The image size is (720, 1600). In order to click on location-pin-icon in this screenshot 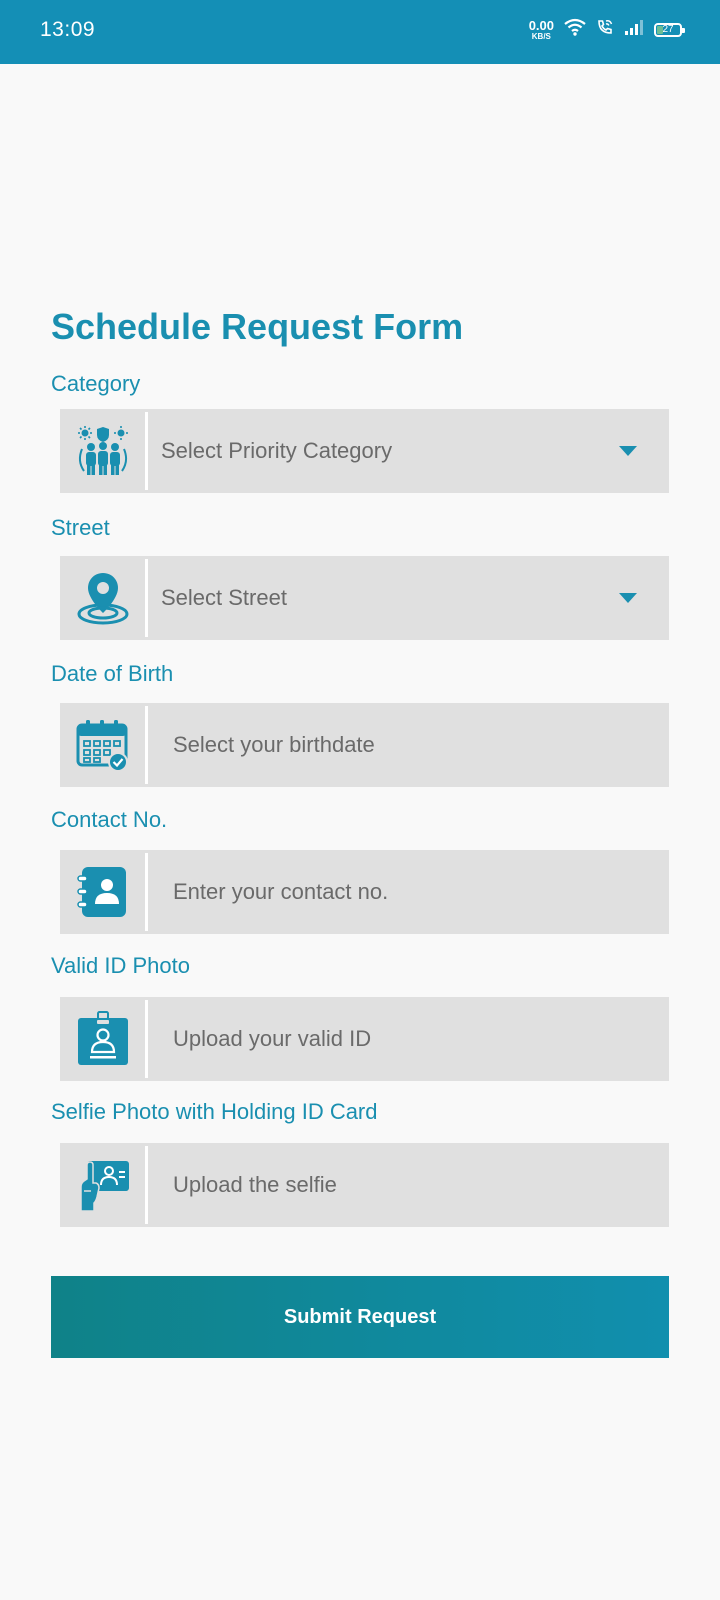, I will do `click(102, 598)`.